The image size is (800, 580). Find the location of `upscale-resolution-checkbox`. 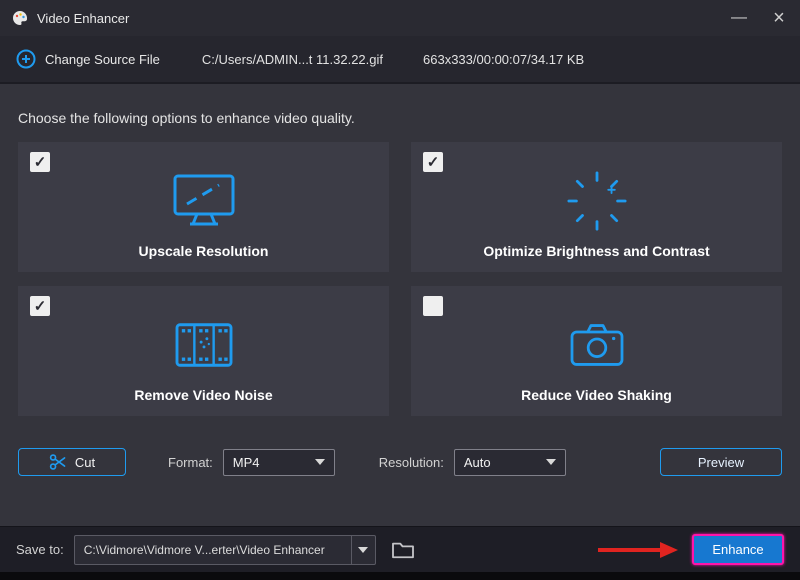

upscale-resolution-checkbox is located at coordinates (40, 162).